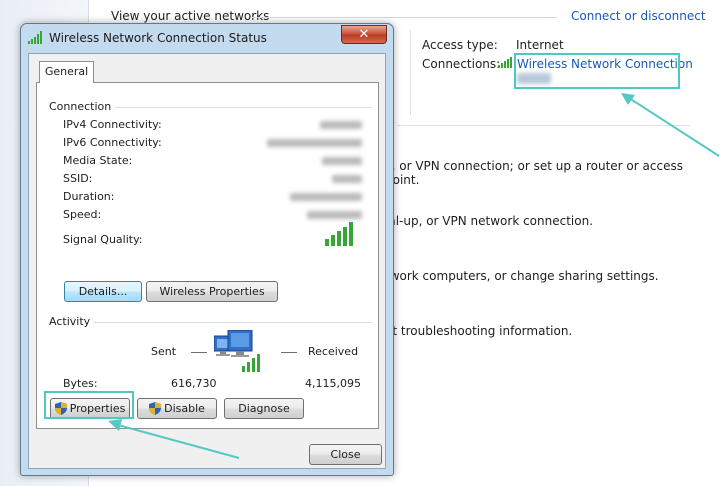 Image resolution: width=721 pixels, height=486 pixels. What do you see at coordinates (404, 17) in the screenshot?
I see `heading-divider` at bounding box center [404, 17].